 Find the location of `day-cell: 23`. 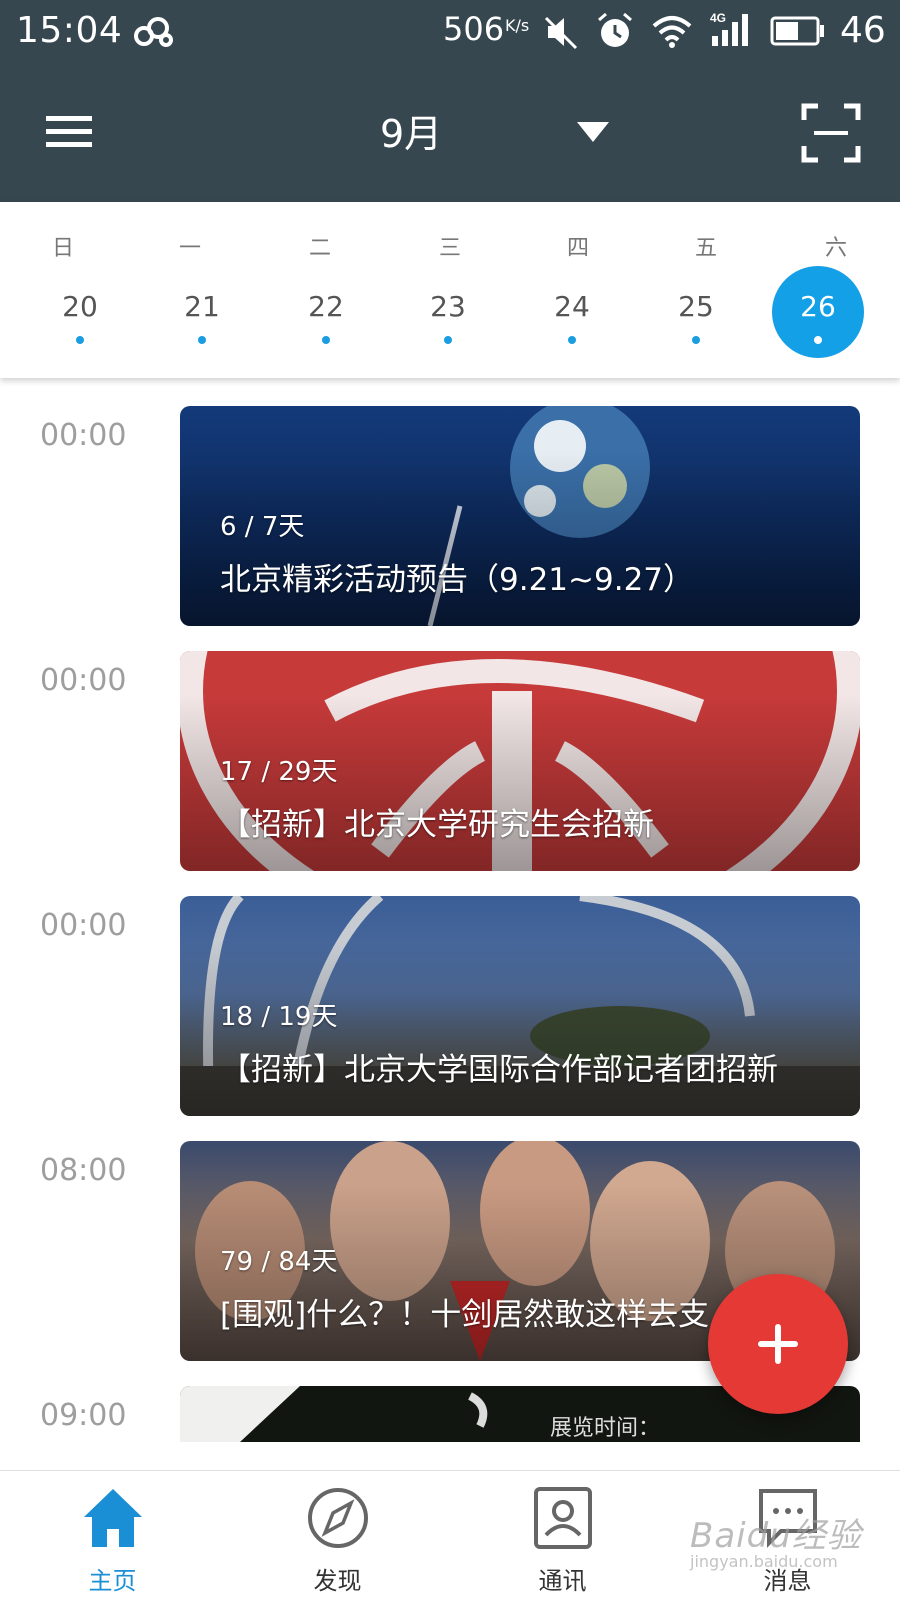

day-cell: 23 is located at coordinates (448, 312).